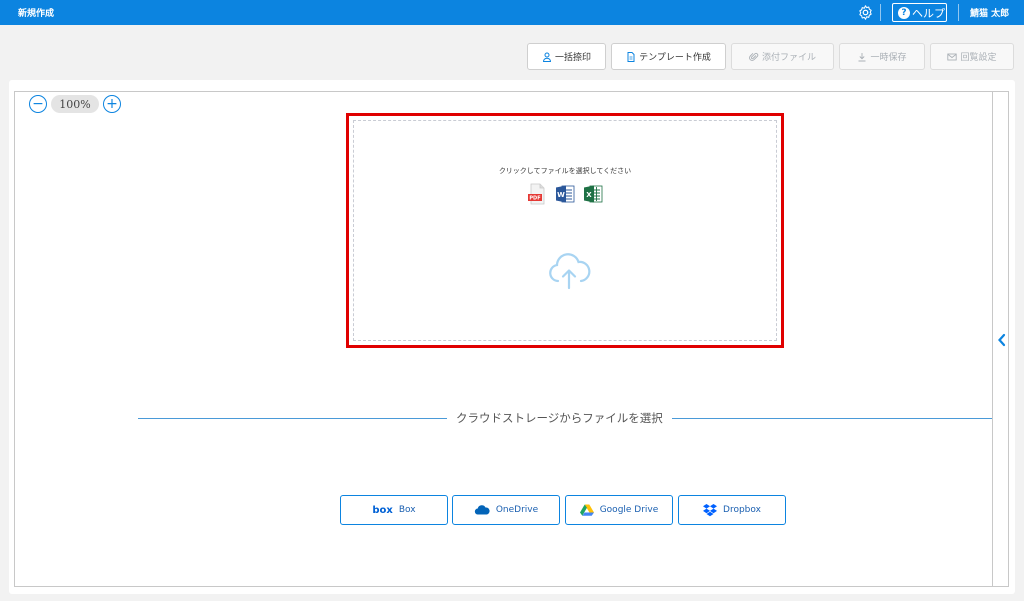 The height and width of the screenshot is (601, 1024). What do you see at coordinates (952, 56) in the screenshot?
I see `mail-icon` at bounding box center [952, 56].